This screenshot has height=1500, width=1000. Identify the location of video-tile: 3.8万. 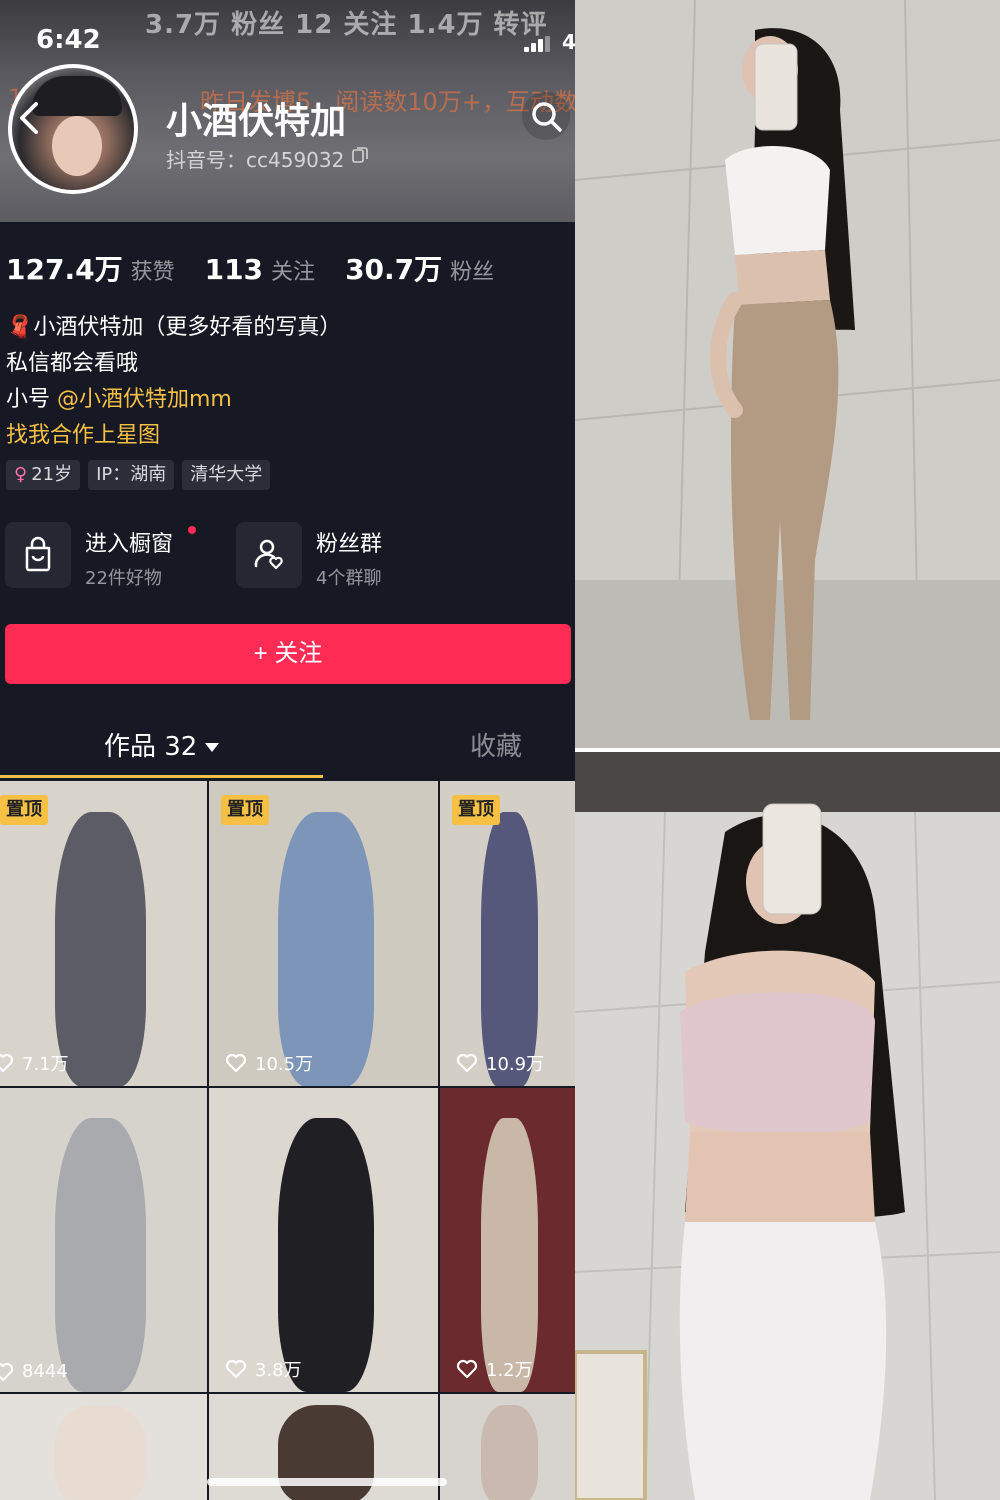
(323, 1240).